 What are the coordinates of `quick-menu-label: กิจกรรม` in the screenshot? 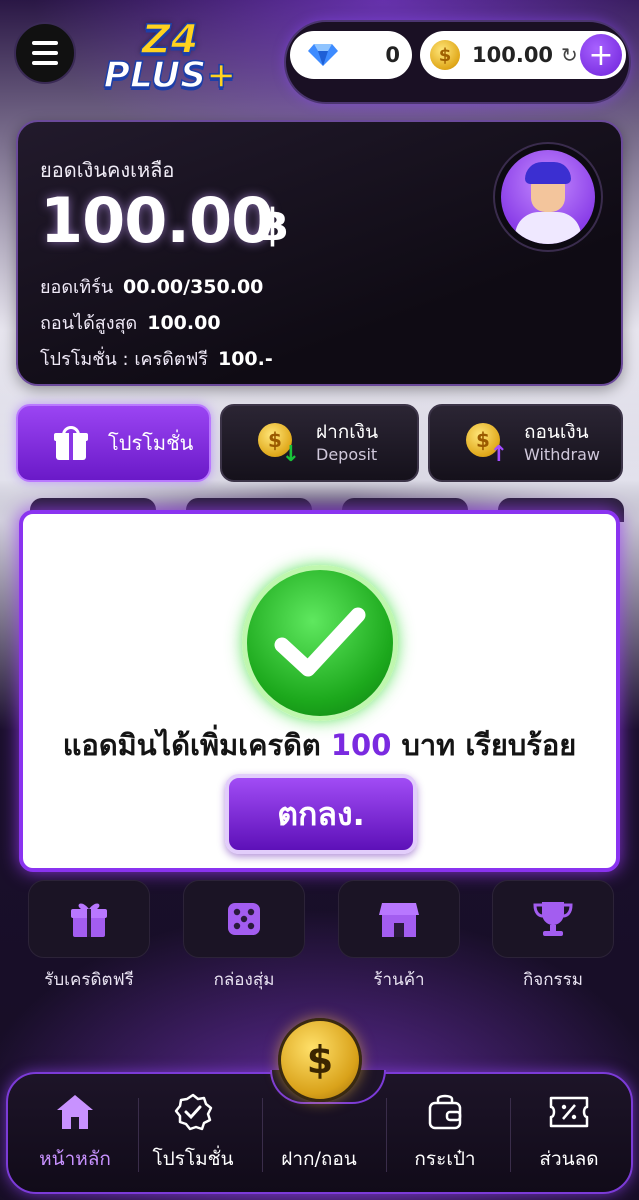 It's located at (552, 980).